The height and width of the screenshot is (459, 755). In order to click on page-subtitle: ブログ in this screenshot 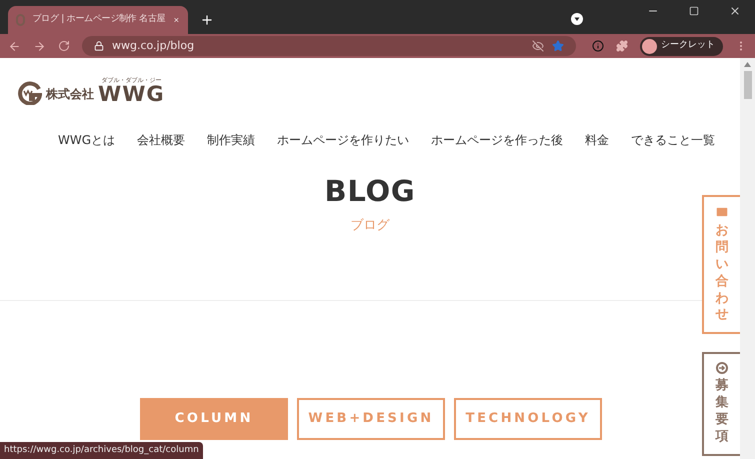, I will do `click(370, 226)`.